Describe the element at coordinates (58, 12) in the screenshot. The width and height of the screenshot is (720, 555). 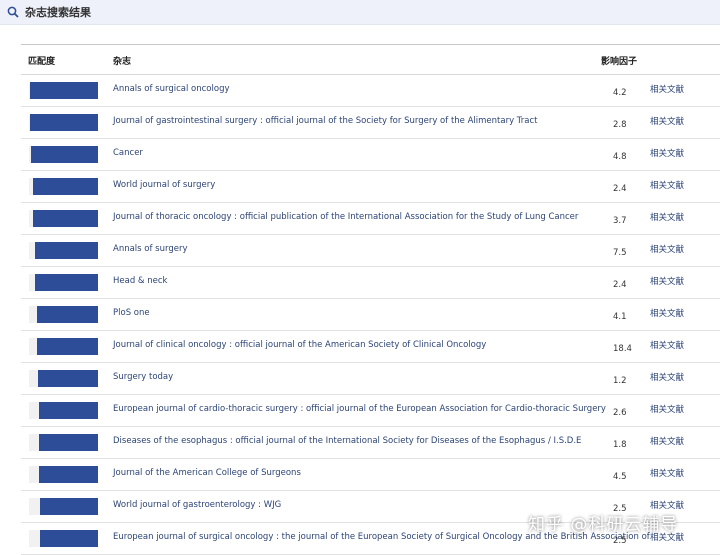
I see `page-title: 杂志搜索结果` at that location.